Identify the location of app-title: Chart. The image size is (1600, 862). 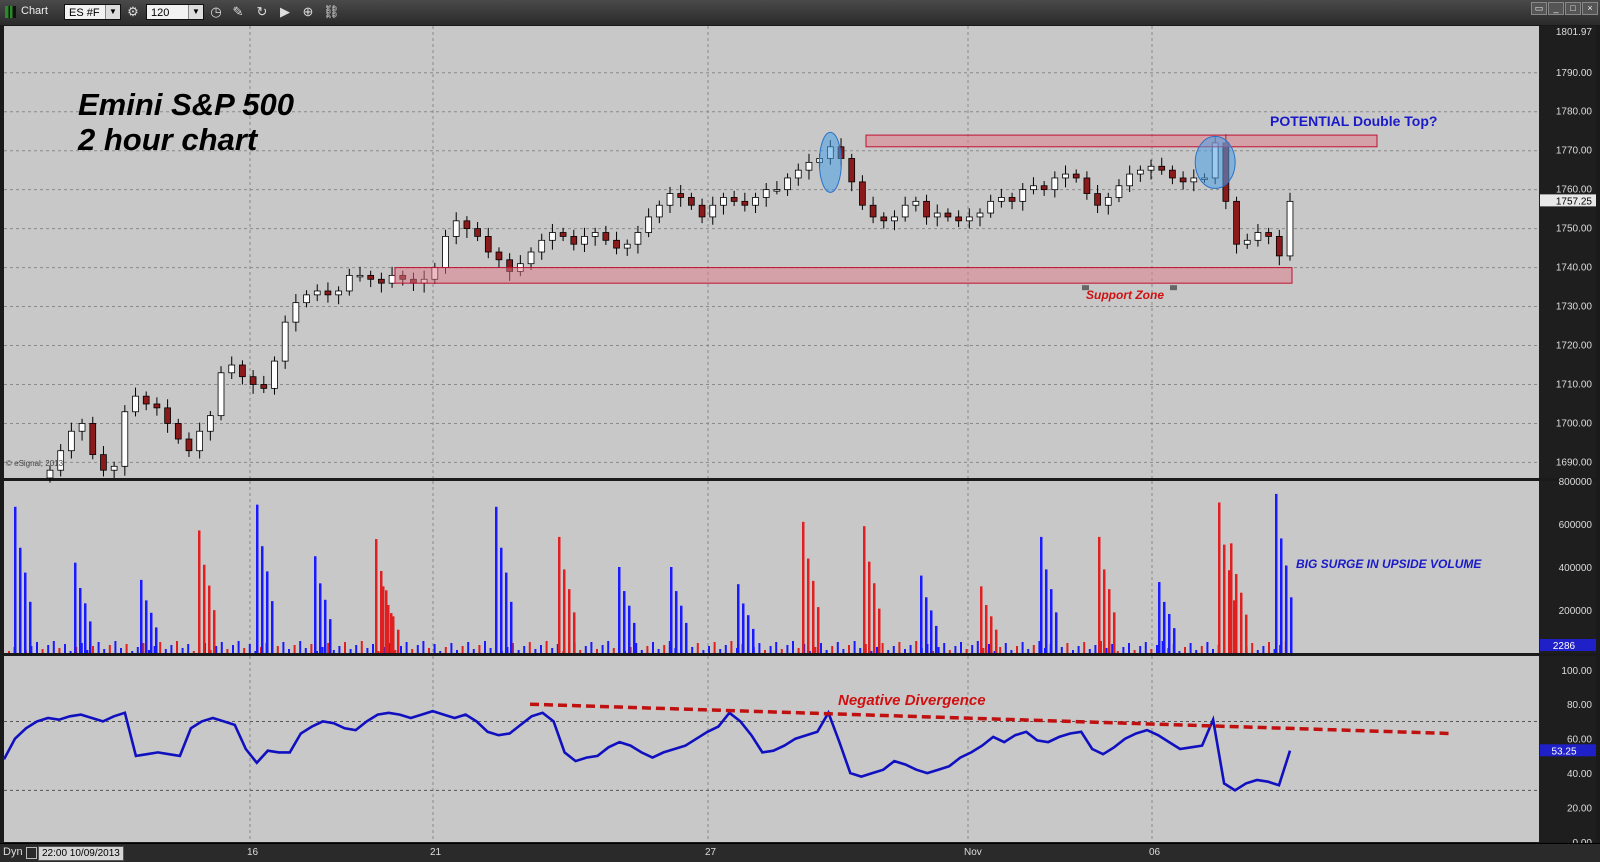
(34, 11).